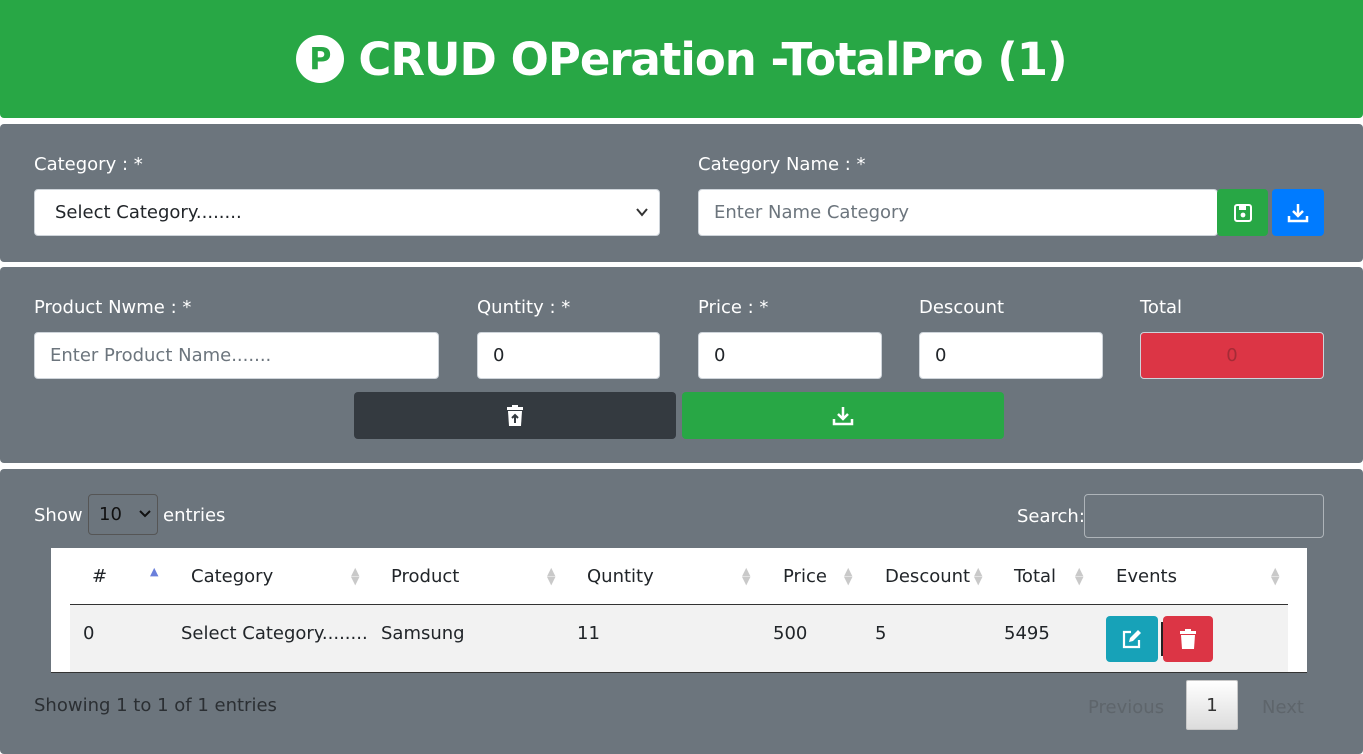  Describe the element at coordinates (1011, 355) in the screenshot. I see `discount-input: 0` at that location.